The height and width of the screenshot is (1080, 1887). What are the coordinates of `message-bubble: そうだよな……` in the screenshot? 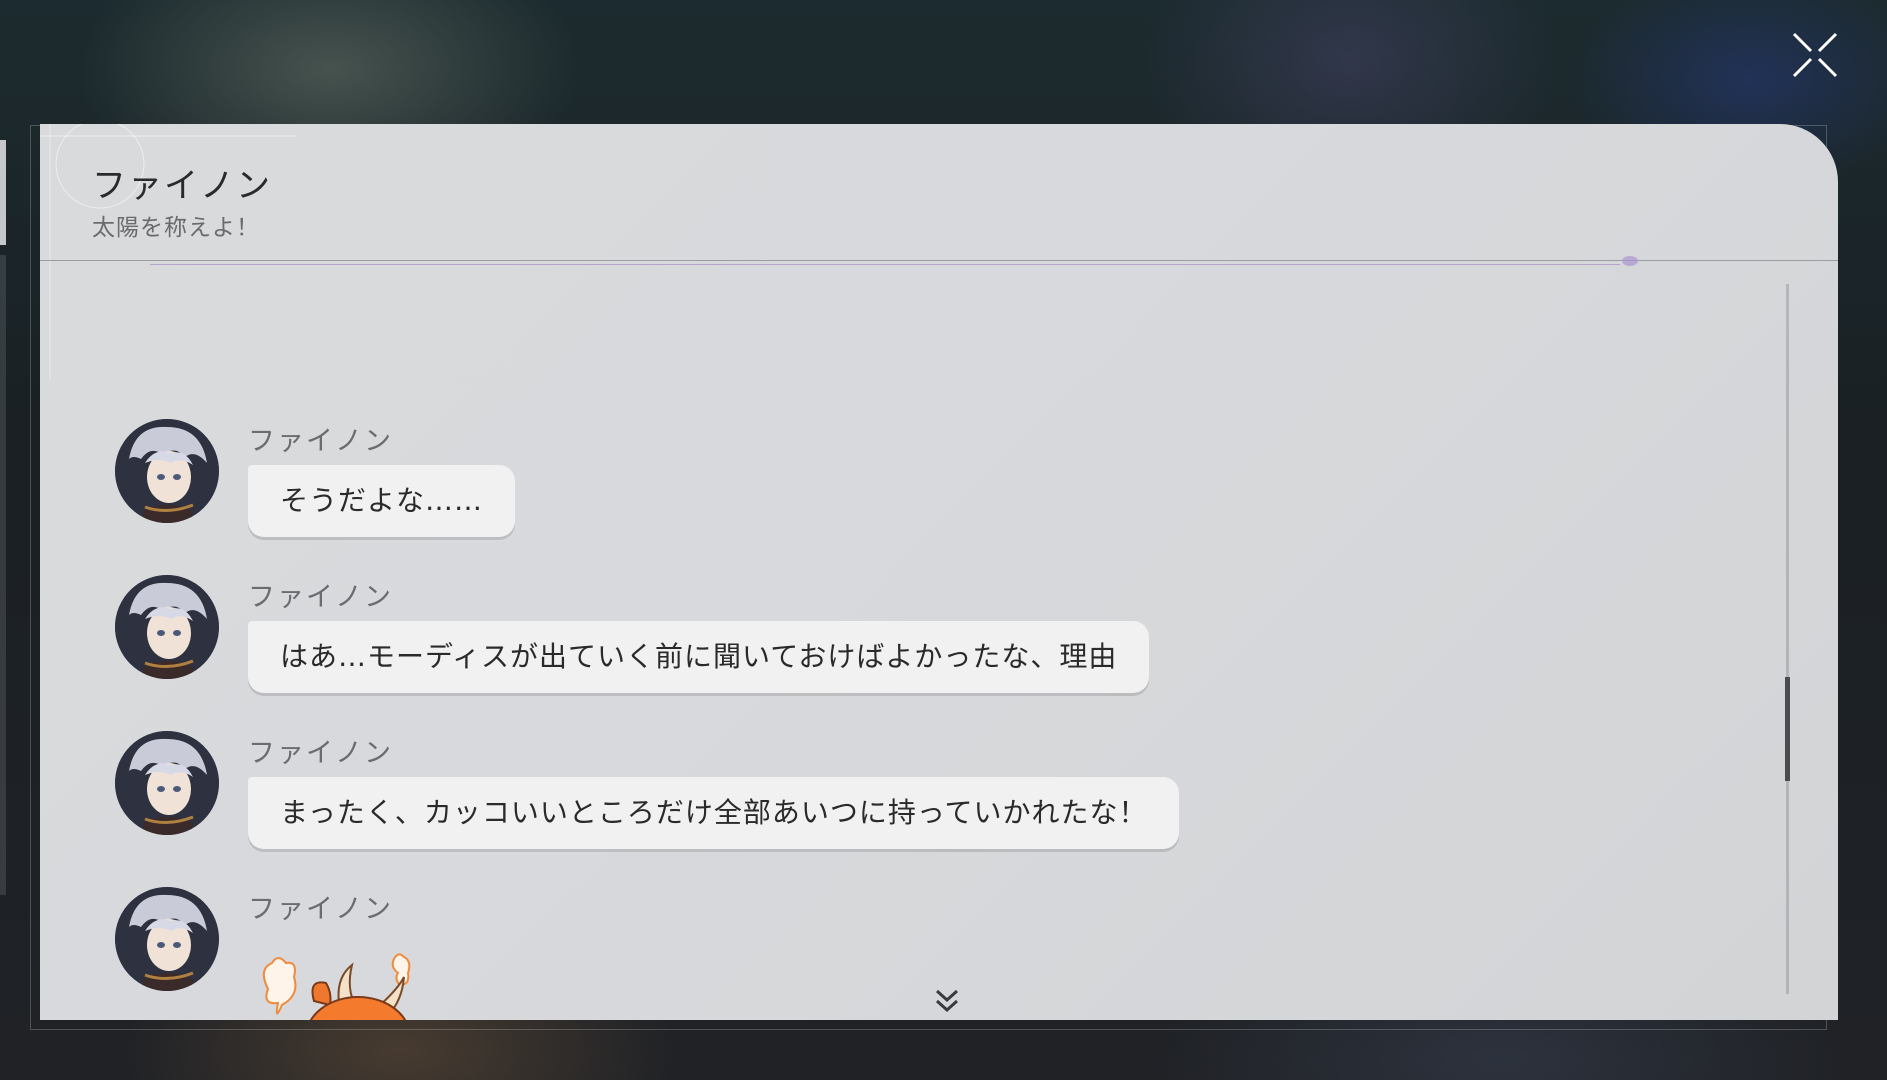 It's located at (382, 501).